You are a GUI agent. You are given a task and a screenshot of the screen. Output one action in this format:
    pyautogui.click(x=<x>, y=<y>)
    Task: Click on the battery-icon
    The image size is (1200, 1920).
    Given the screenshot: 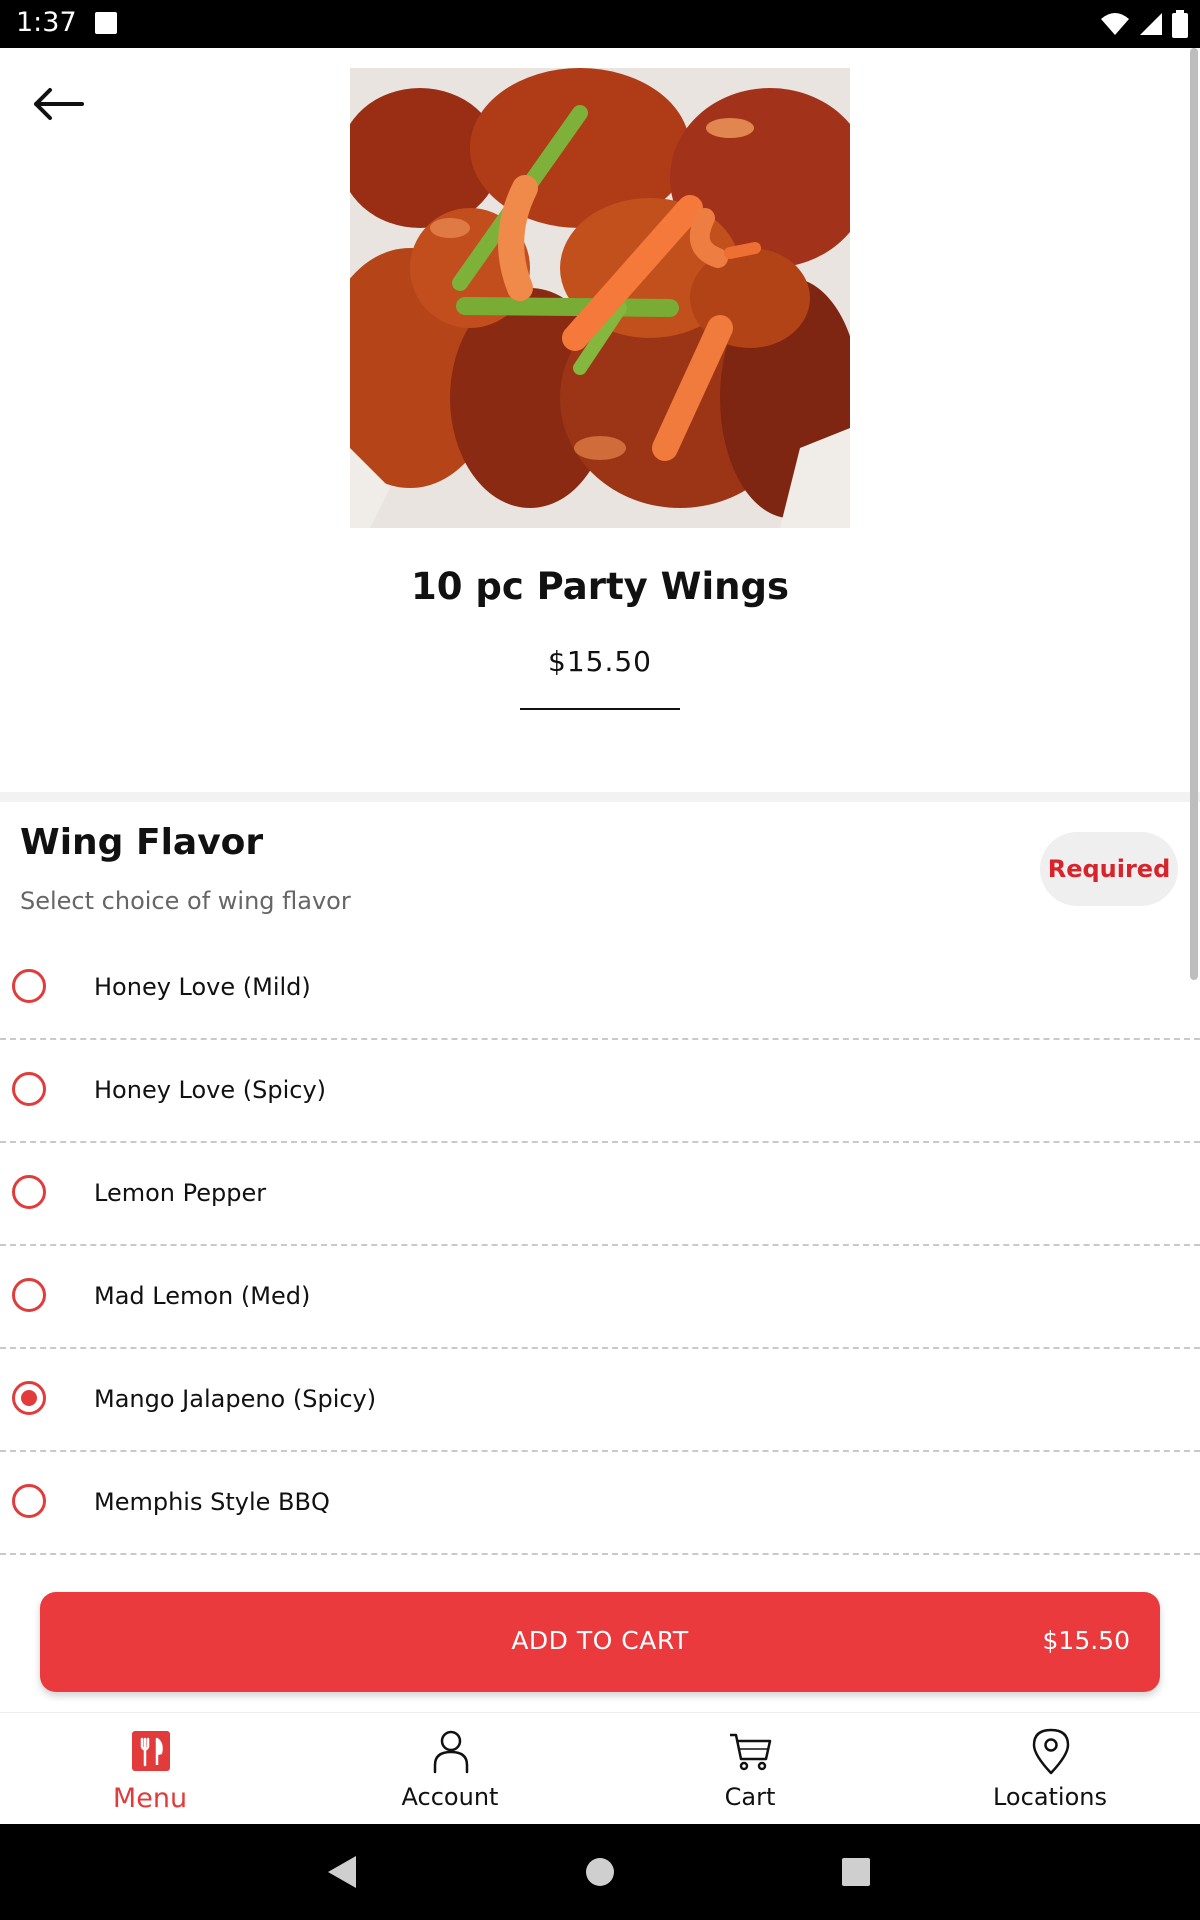 What is the action you would take?
    pyautogui.click(x=1180, y=24)
    